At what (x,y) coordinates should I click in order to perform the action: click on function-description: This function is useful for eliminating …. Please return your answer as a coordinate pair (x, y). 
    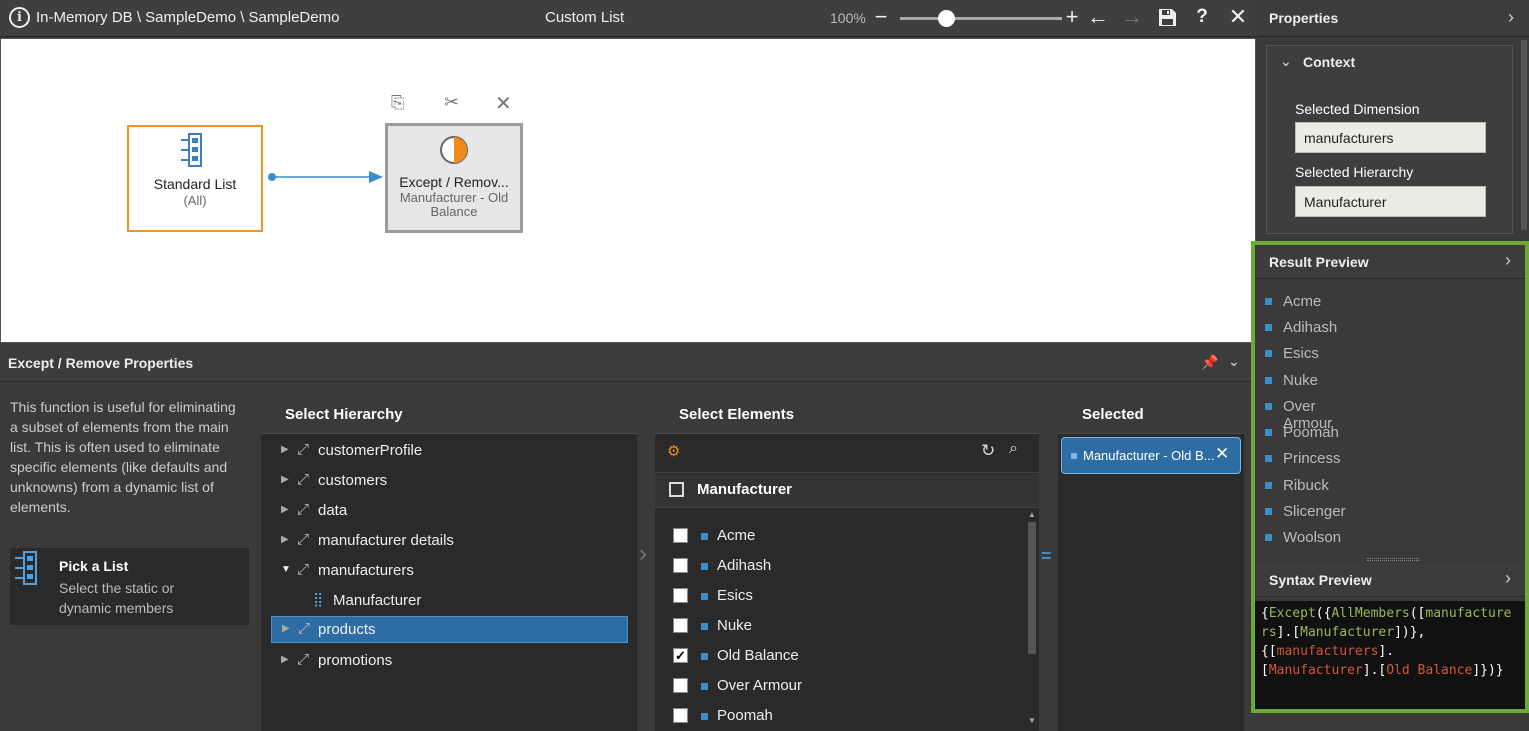
    Looking at the image, I should click on (123, 457).